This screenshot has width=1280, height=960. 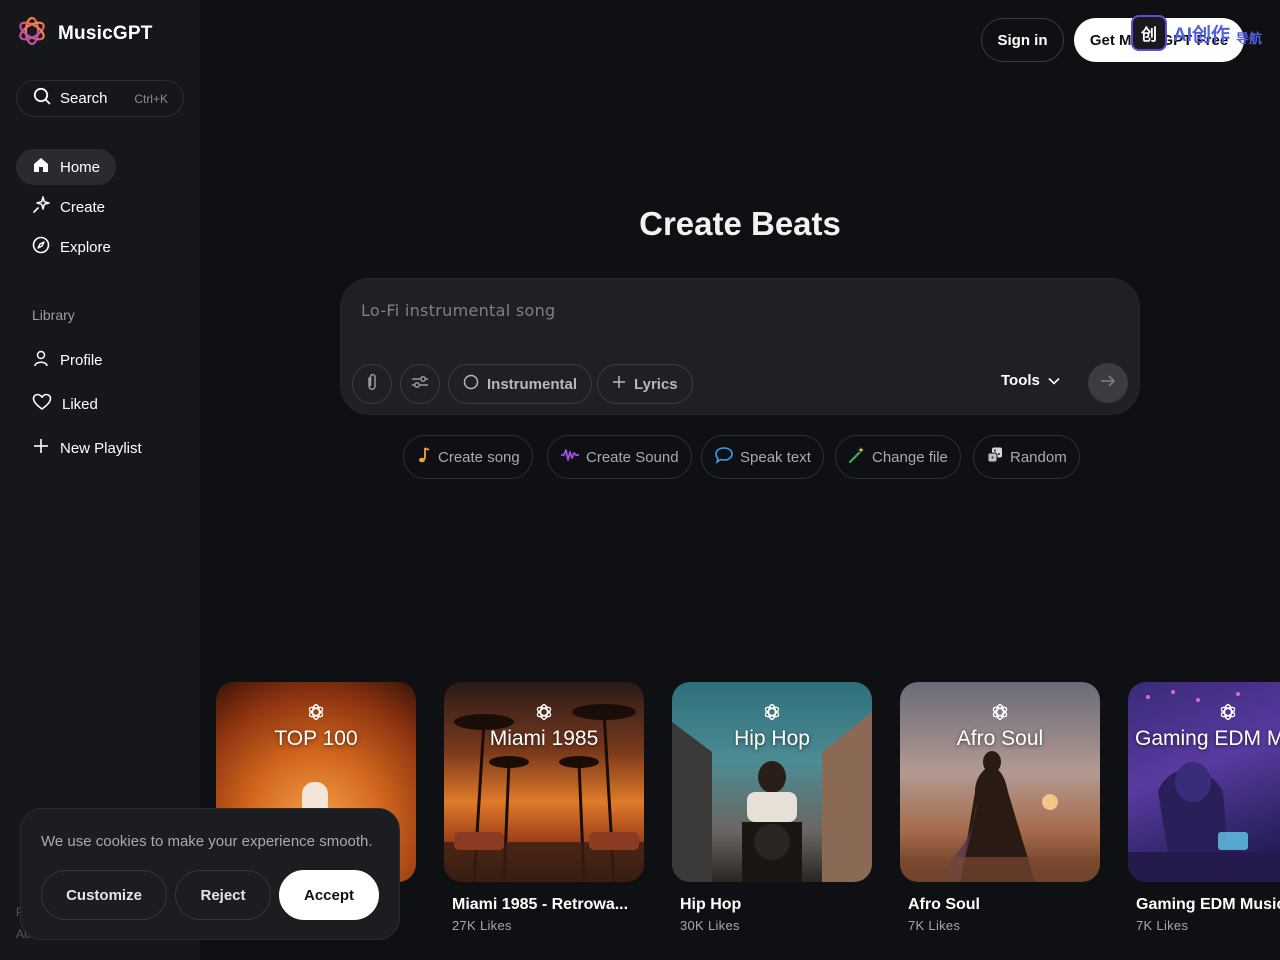 I want to click on instrumental-toggle: Instrumental, so click(x=520, y=384).